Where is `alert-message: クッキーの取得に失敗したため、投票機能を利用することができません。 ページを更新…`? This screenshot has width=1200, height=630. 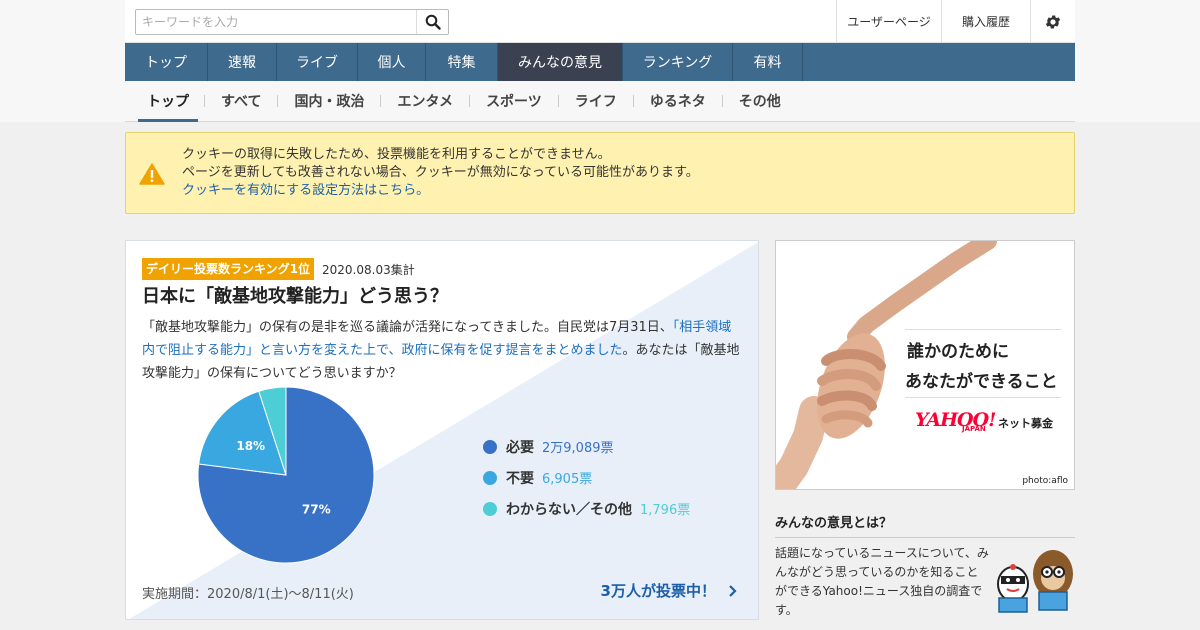 alert-message: クッキーの取得に失敗したため、投票機能を利用することができません。 ページを更新… is located at coordinates (440, 173).